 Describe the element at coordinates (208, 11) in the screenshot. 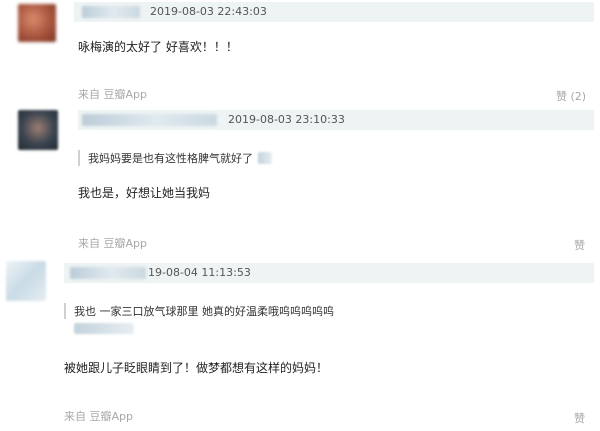

I see `comment-timestamp: 2019-08-03 22:43:03` at that location.